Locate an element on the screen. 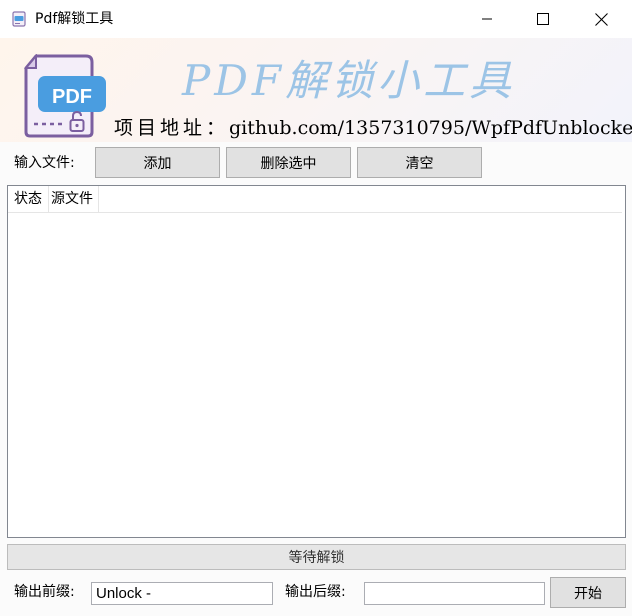 This screenshot has width=632, height=616. brand-title: PDF解锁小工具 is located at coordinates (349, 80).